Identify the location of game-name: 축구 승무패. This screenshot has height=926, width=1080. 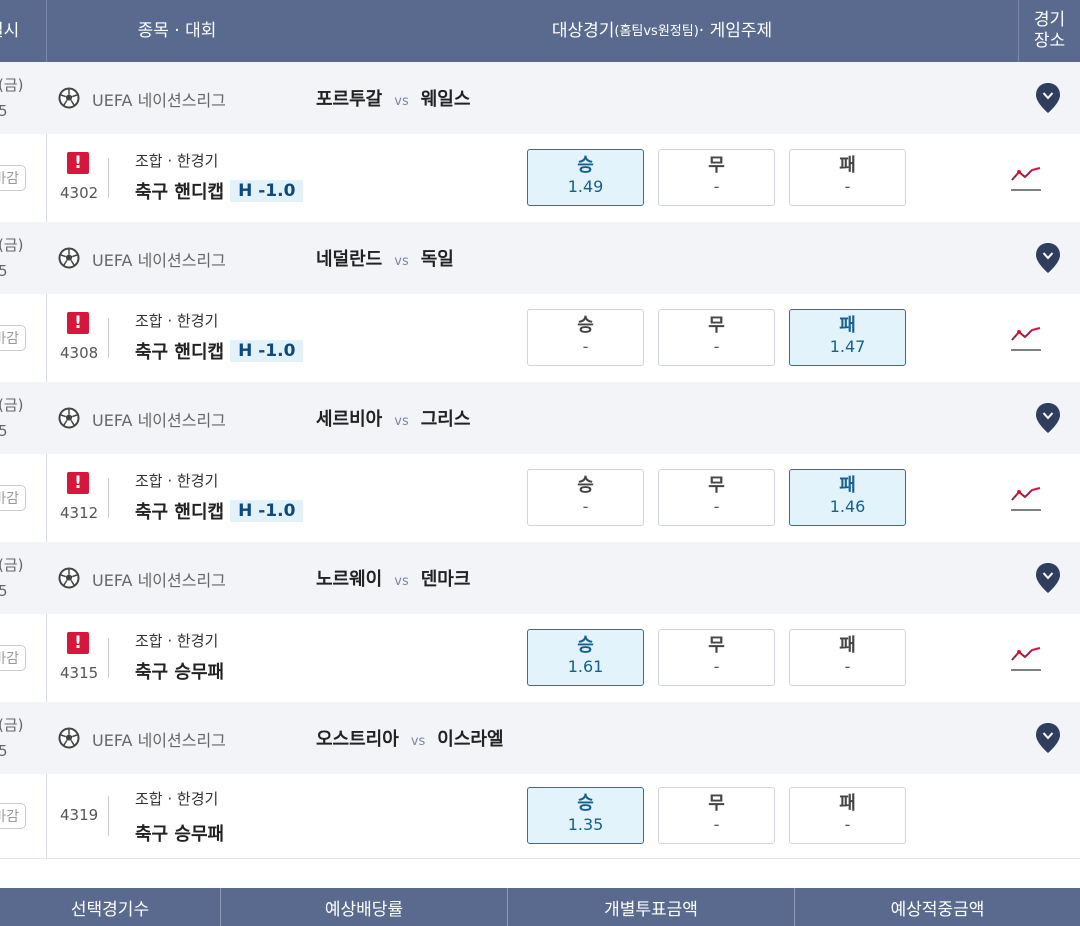
(179, 833).